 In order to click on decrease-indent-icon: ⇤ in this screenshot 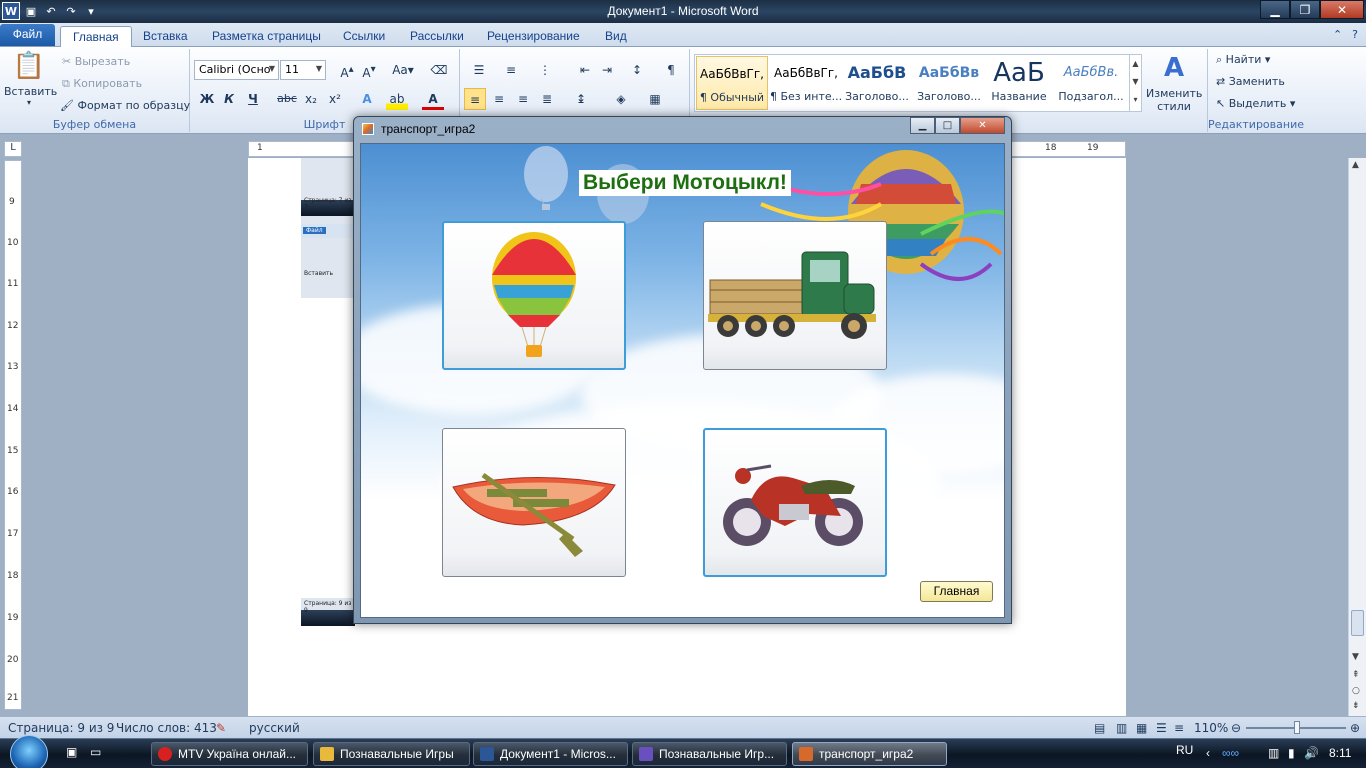, I will do `click(585, 70)`.